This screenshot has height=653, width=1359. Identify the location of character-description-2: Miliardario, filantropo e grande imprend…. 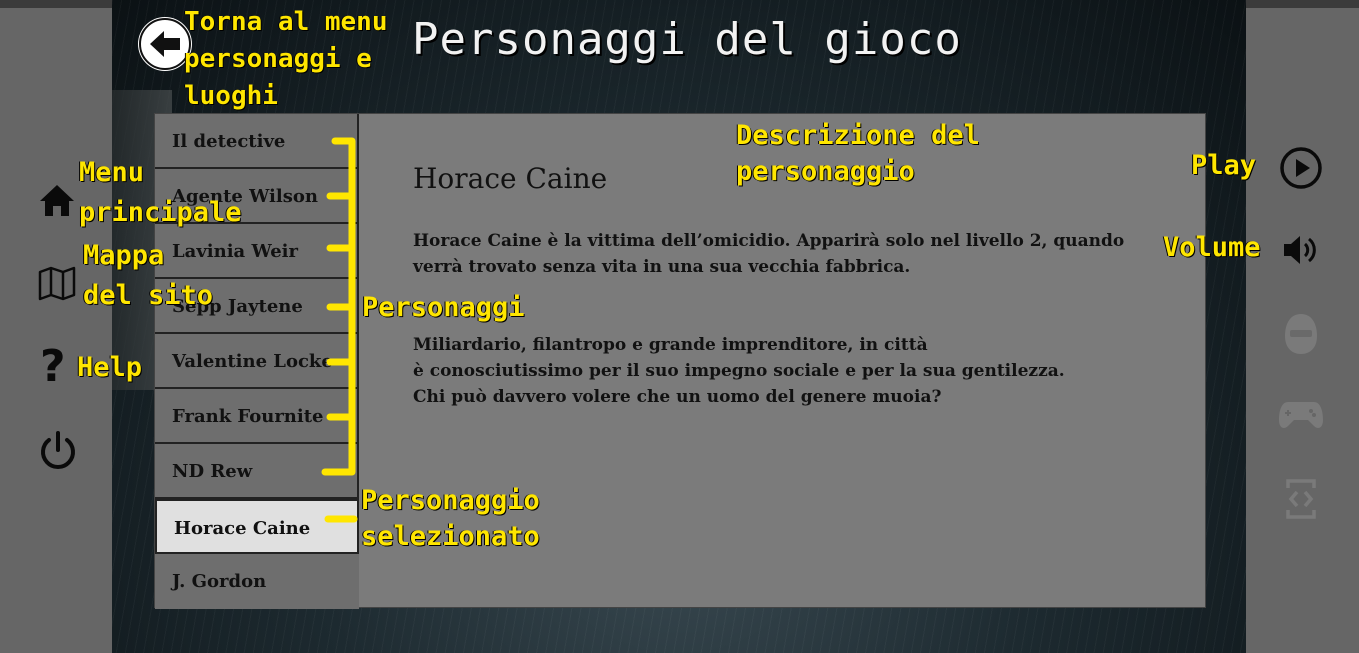
(739, 371).